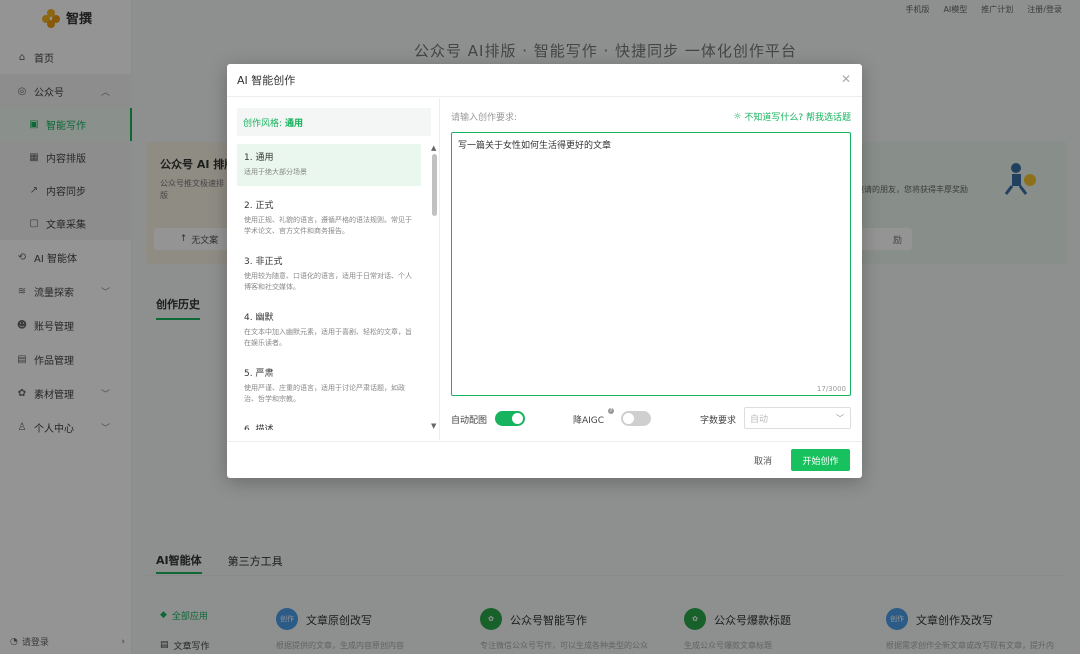  What do you see at coordinates (469, 421) in the screenshot?
I see `auto-image-label: 自动配图` at bounding box center [469, 421].